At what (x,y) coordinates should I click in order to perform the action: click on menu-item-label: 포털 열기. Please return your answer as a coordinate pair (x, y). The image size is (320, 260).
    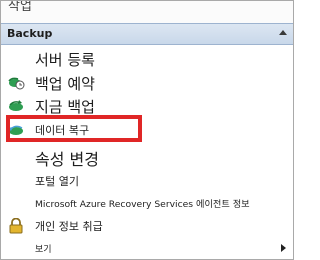
    Looking at the image, I should click on (57, 181).